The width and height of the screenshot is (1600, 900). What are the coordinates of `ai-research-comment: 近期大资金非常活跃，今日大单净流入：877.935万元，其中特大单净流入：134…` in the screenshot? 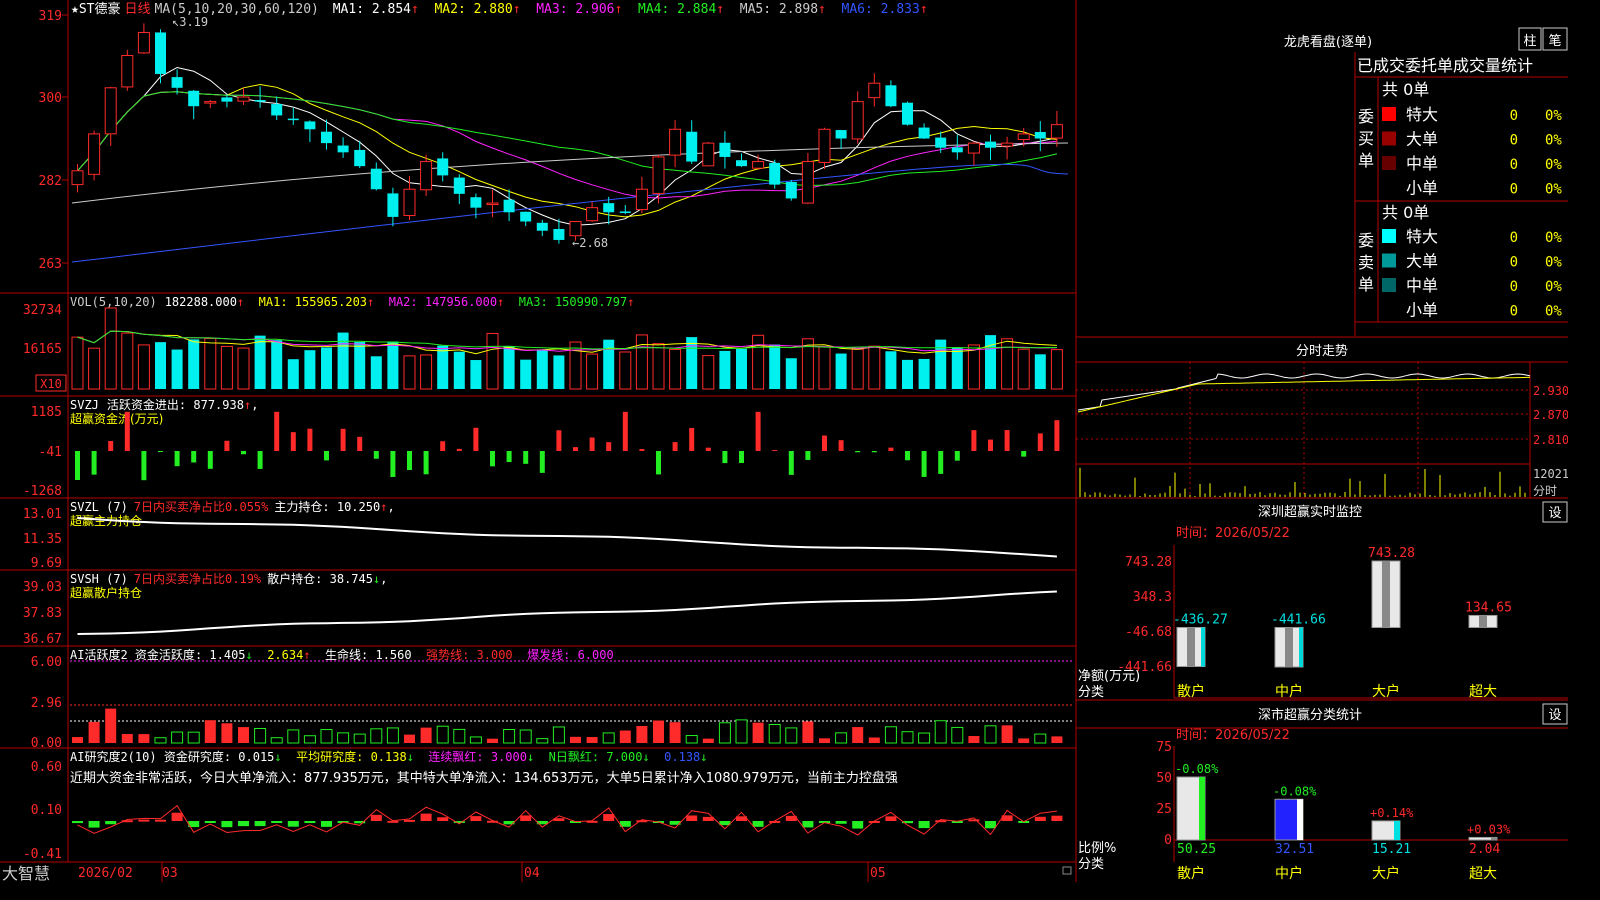 It's located at (484, 778).